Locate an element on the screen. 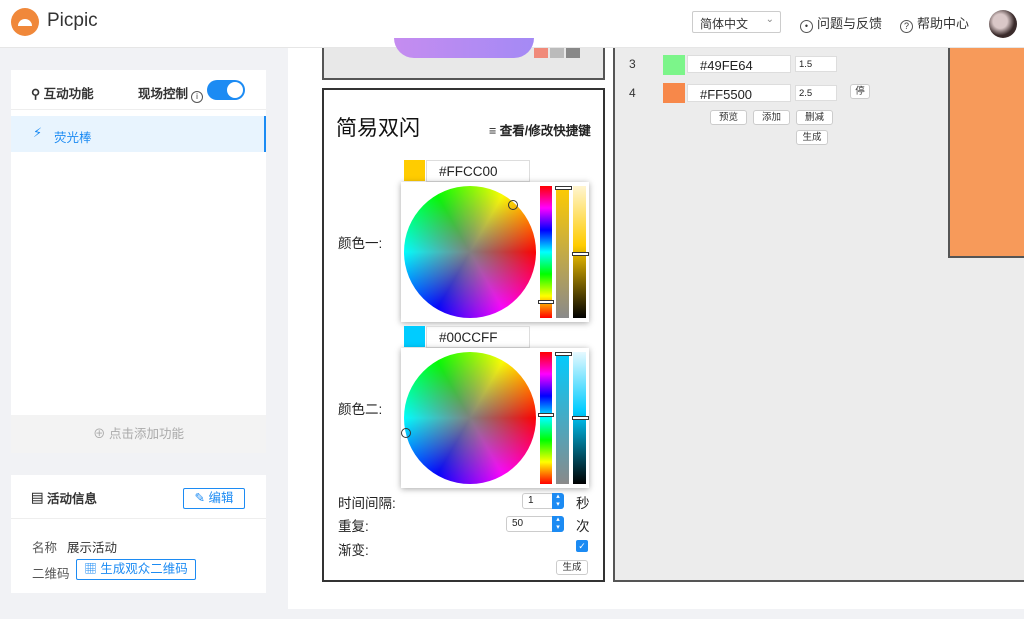 The image size is (1024, 619). row-hex-input: #49FE64 is located at coordinates (739, 64).